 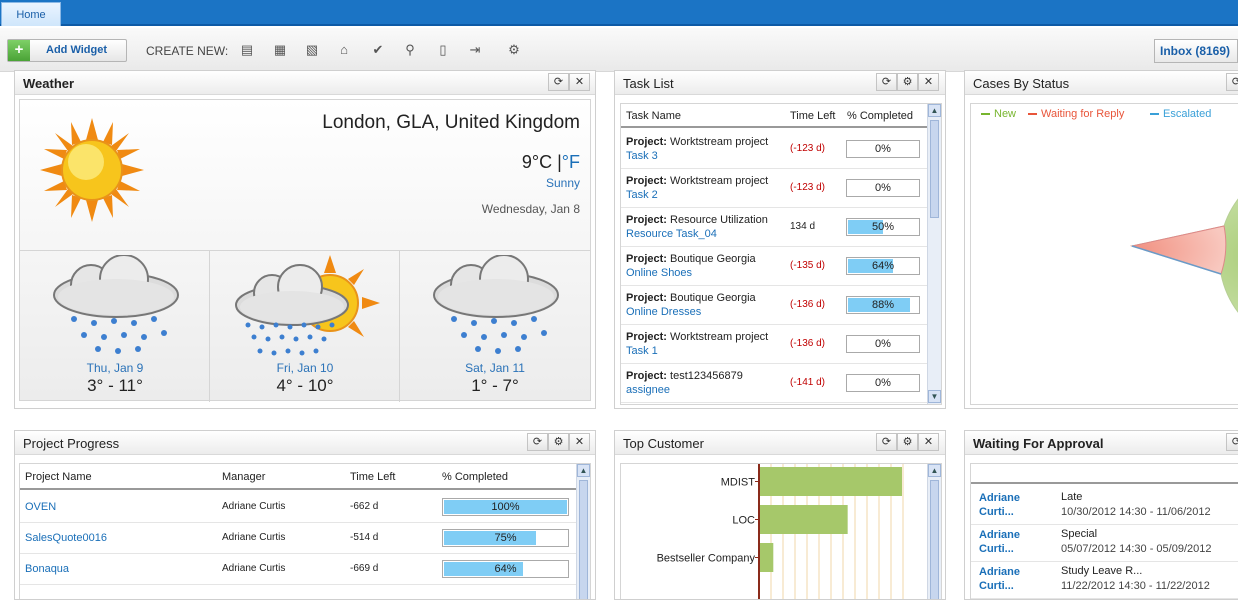 What do you see at coordinates (344, 50) in the screenshot?
I see `house-icon: ⌂` at bounding box center [344, 50].